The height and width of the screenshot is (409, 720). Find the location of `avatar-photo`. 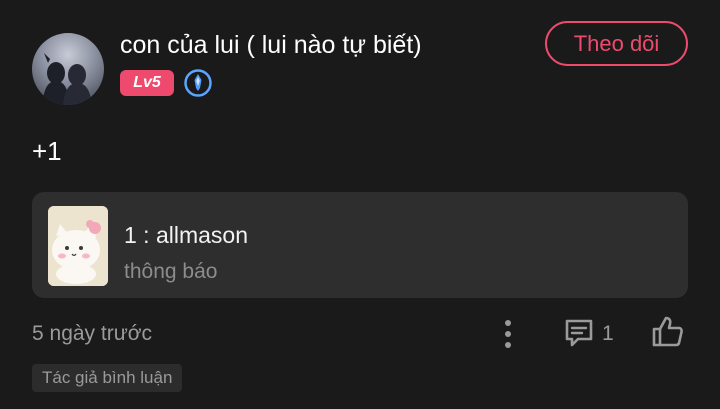

avatar-photo is located at coordinates (67, 79).